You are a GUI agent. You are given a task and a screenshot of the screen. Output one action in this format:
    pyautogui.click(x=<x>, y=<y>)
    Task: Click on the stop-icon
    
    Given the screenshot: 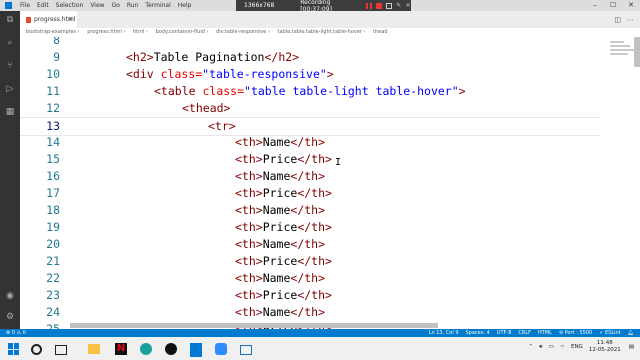 What is the action you would take?
    pyautogui.click(x=379, y=5)
    